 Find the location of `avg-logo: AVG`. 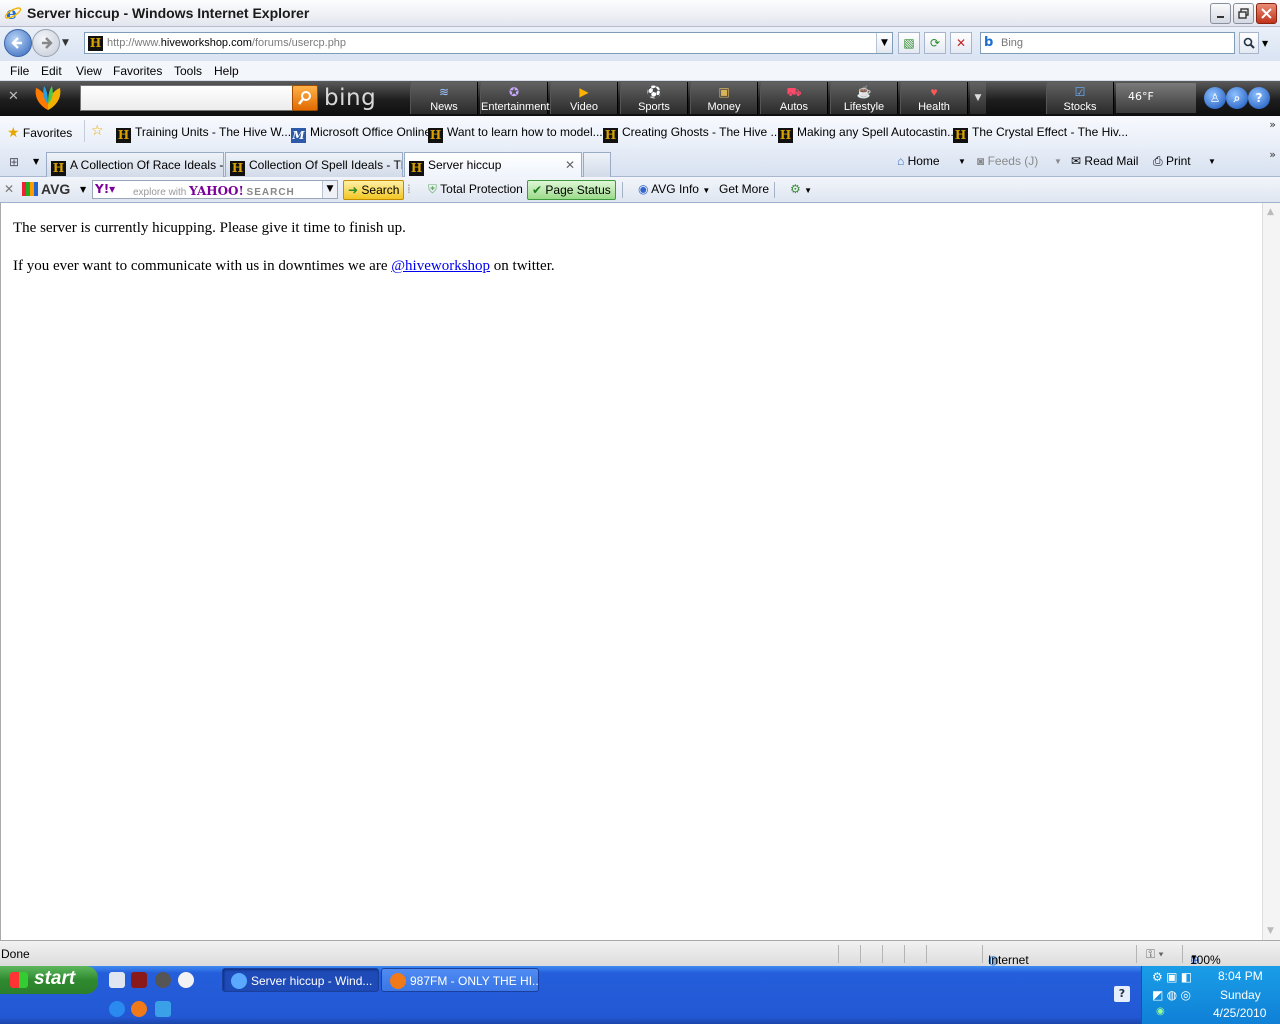

avg-logo: AVG is located at coordinates (46, 189).